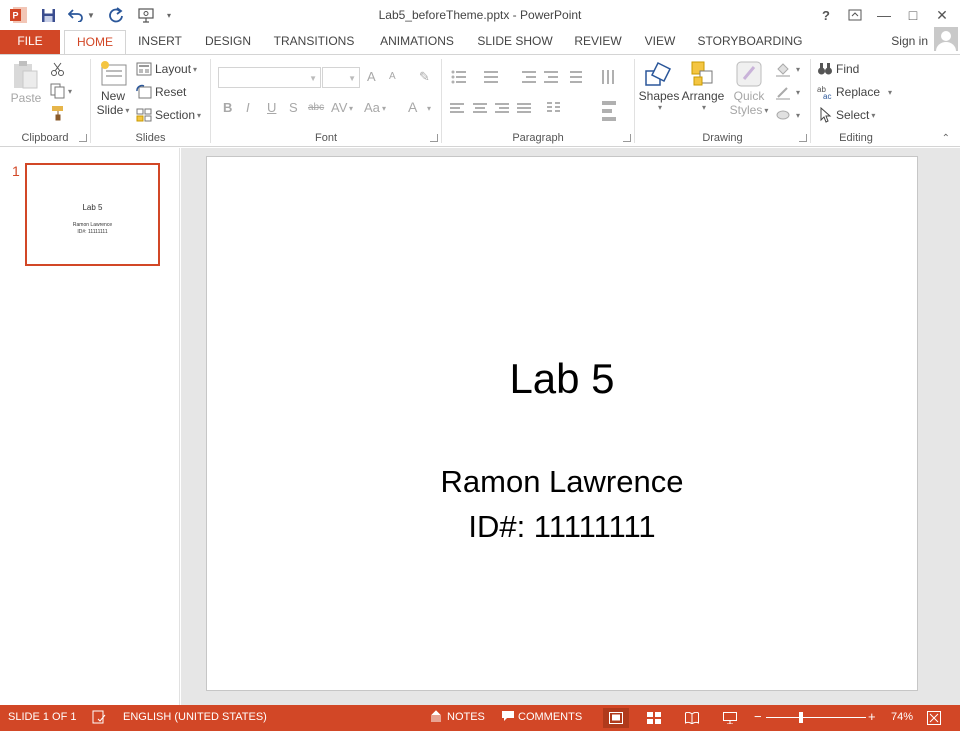 This screenshot has width=960, height=731. Describe the element at coordinates (856, 138) in the screenshot. I see `editing-label: Editing` at that location.